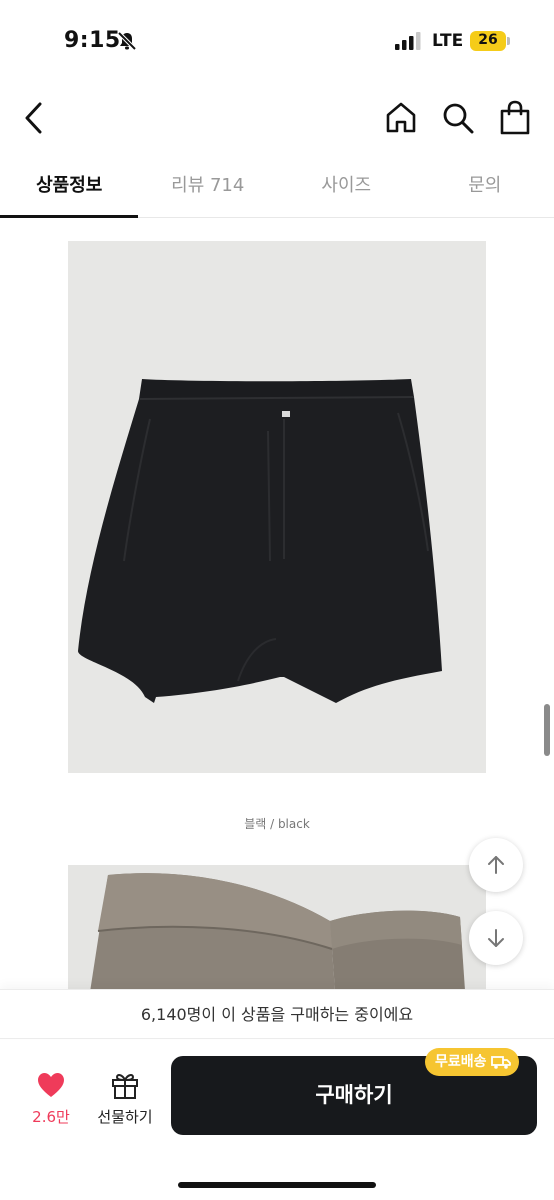  I want to click on buyers-notice: 6,140명이 이 상품을 구매하는 중이에요, so click(277, 1014).